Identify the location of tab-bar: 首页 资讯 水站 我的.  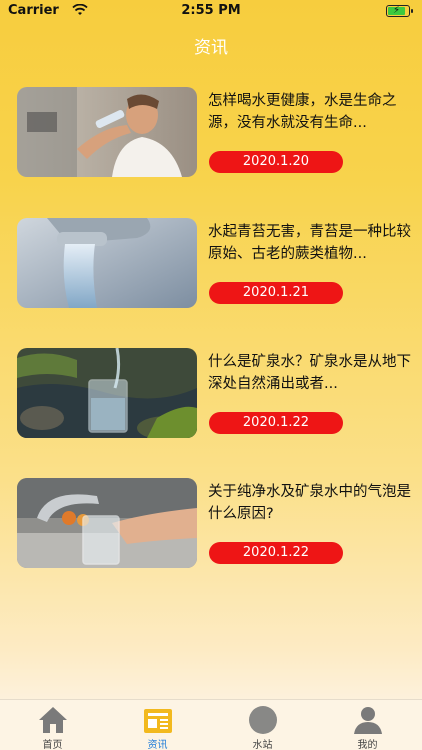
(211, 724).